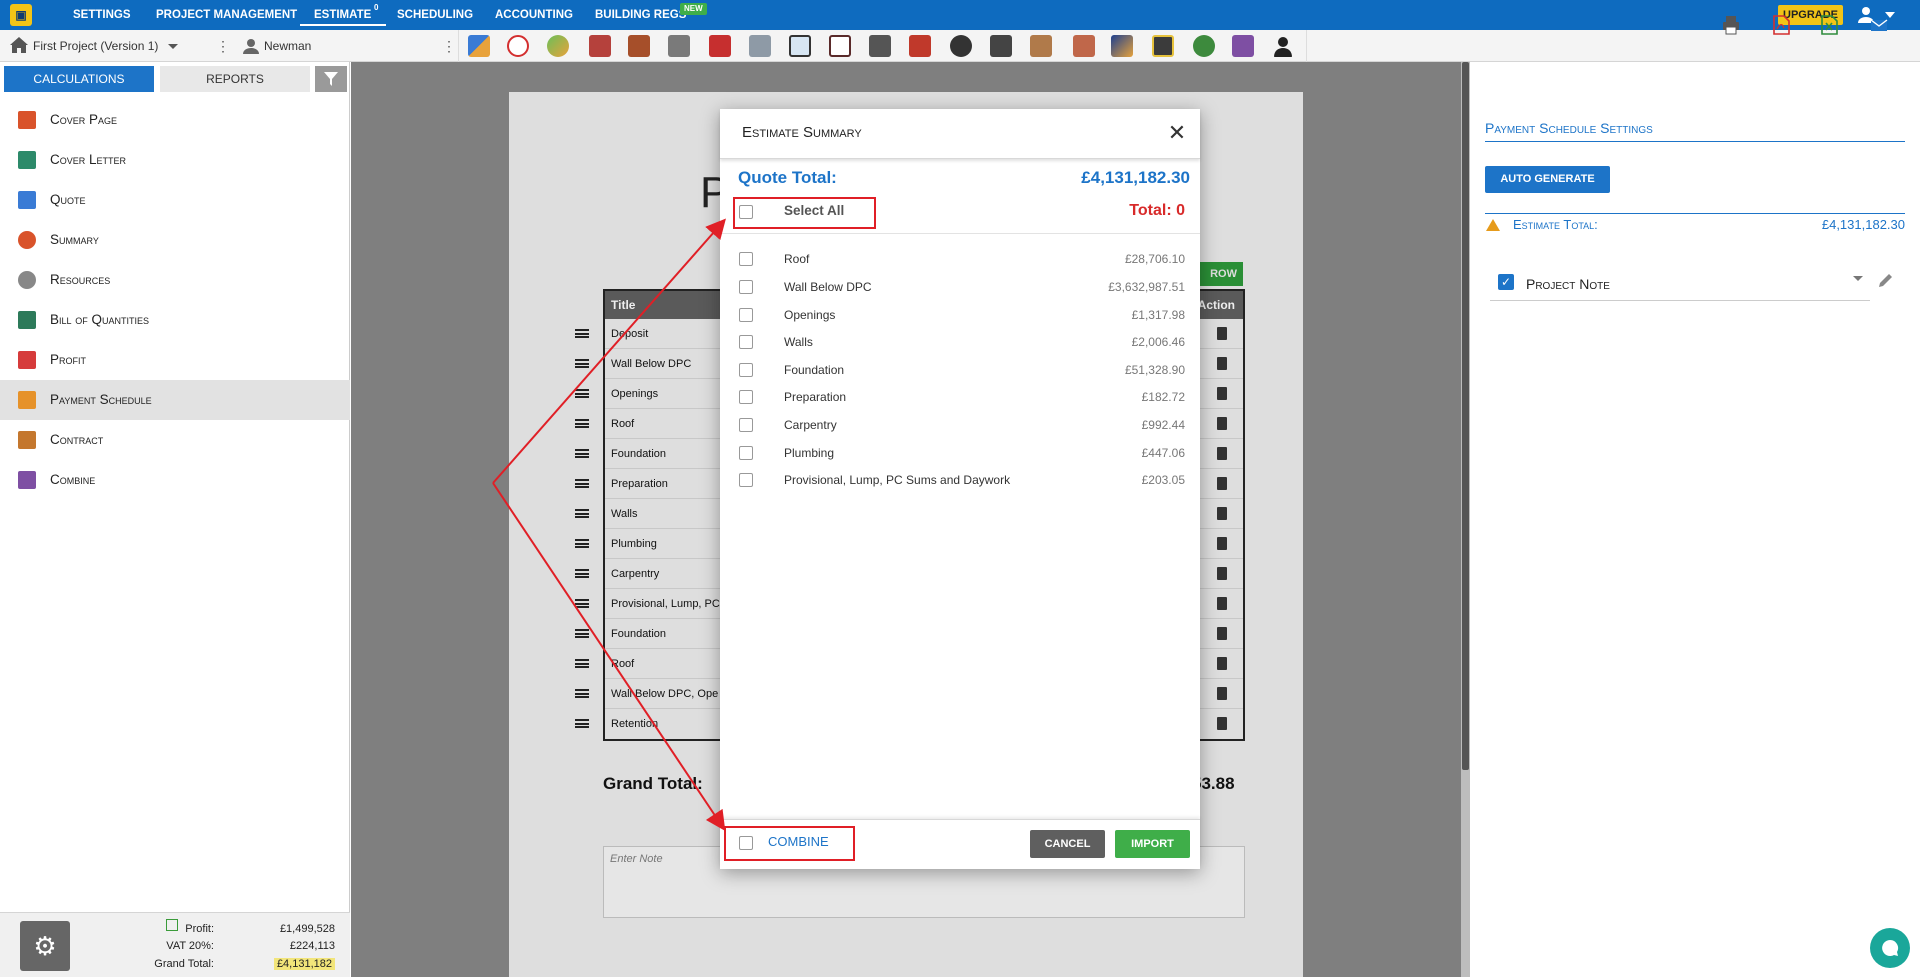 This screenshot has width=1920, height=977. What do you see at coordinates (609, 351) in the screenshot?
I see `arrow-to-select-all` at bounding box center [609, 351].